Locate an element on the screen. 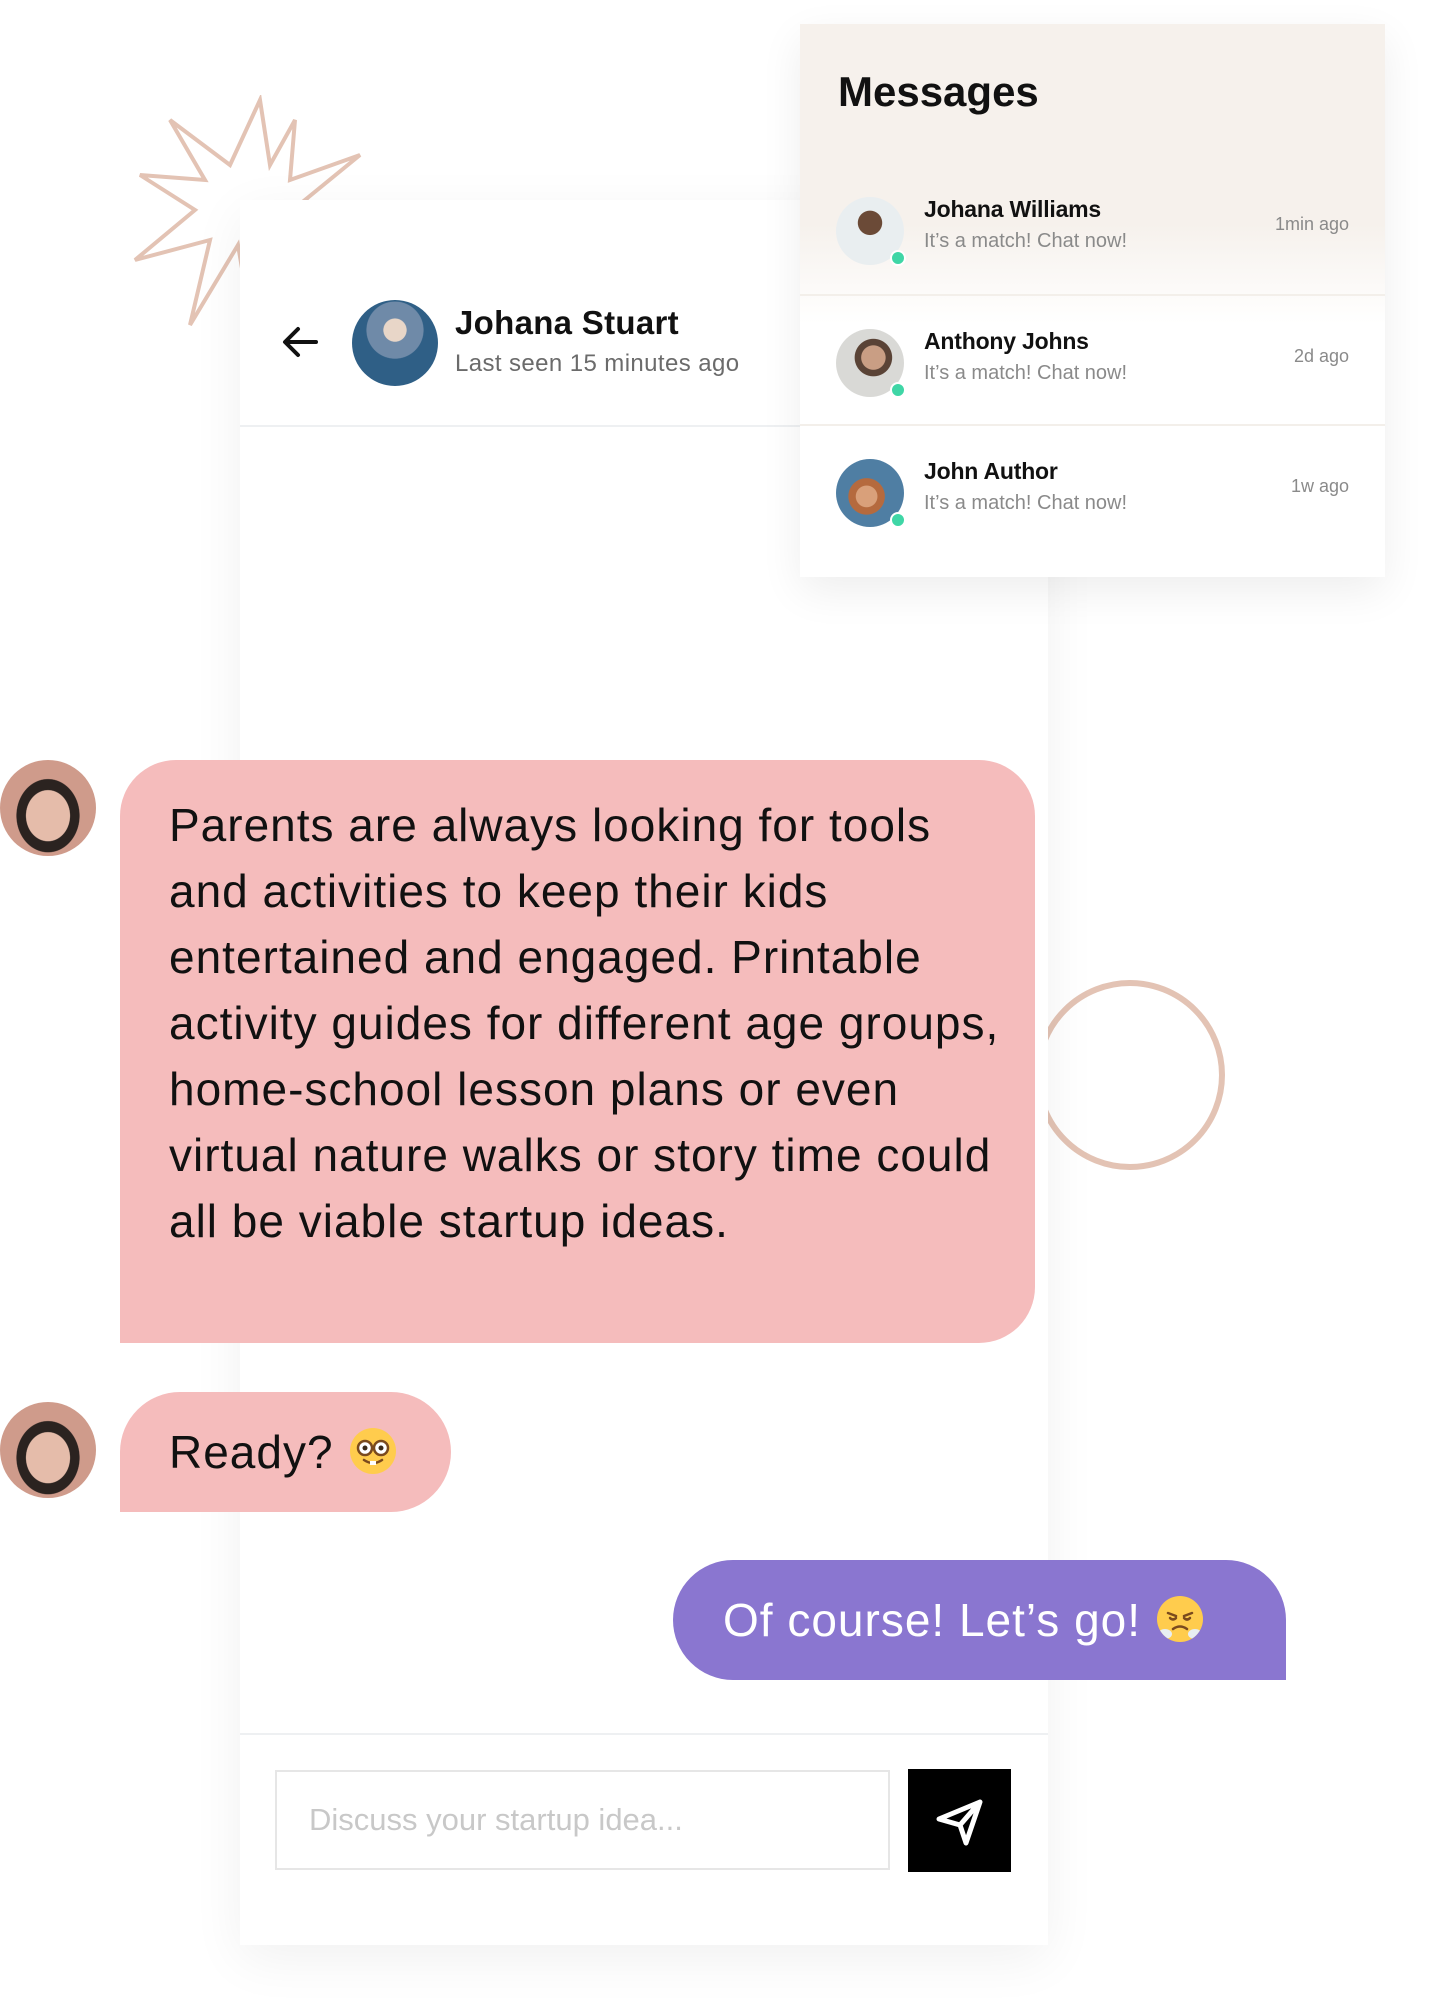  conversation-name: Johana Williams is located at coordinates (1013, 209).